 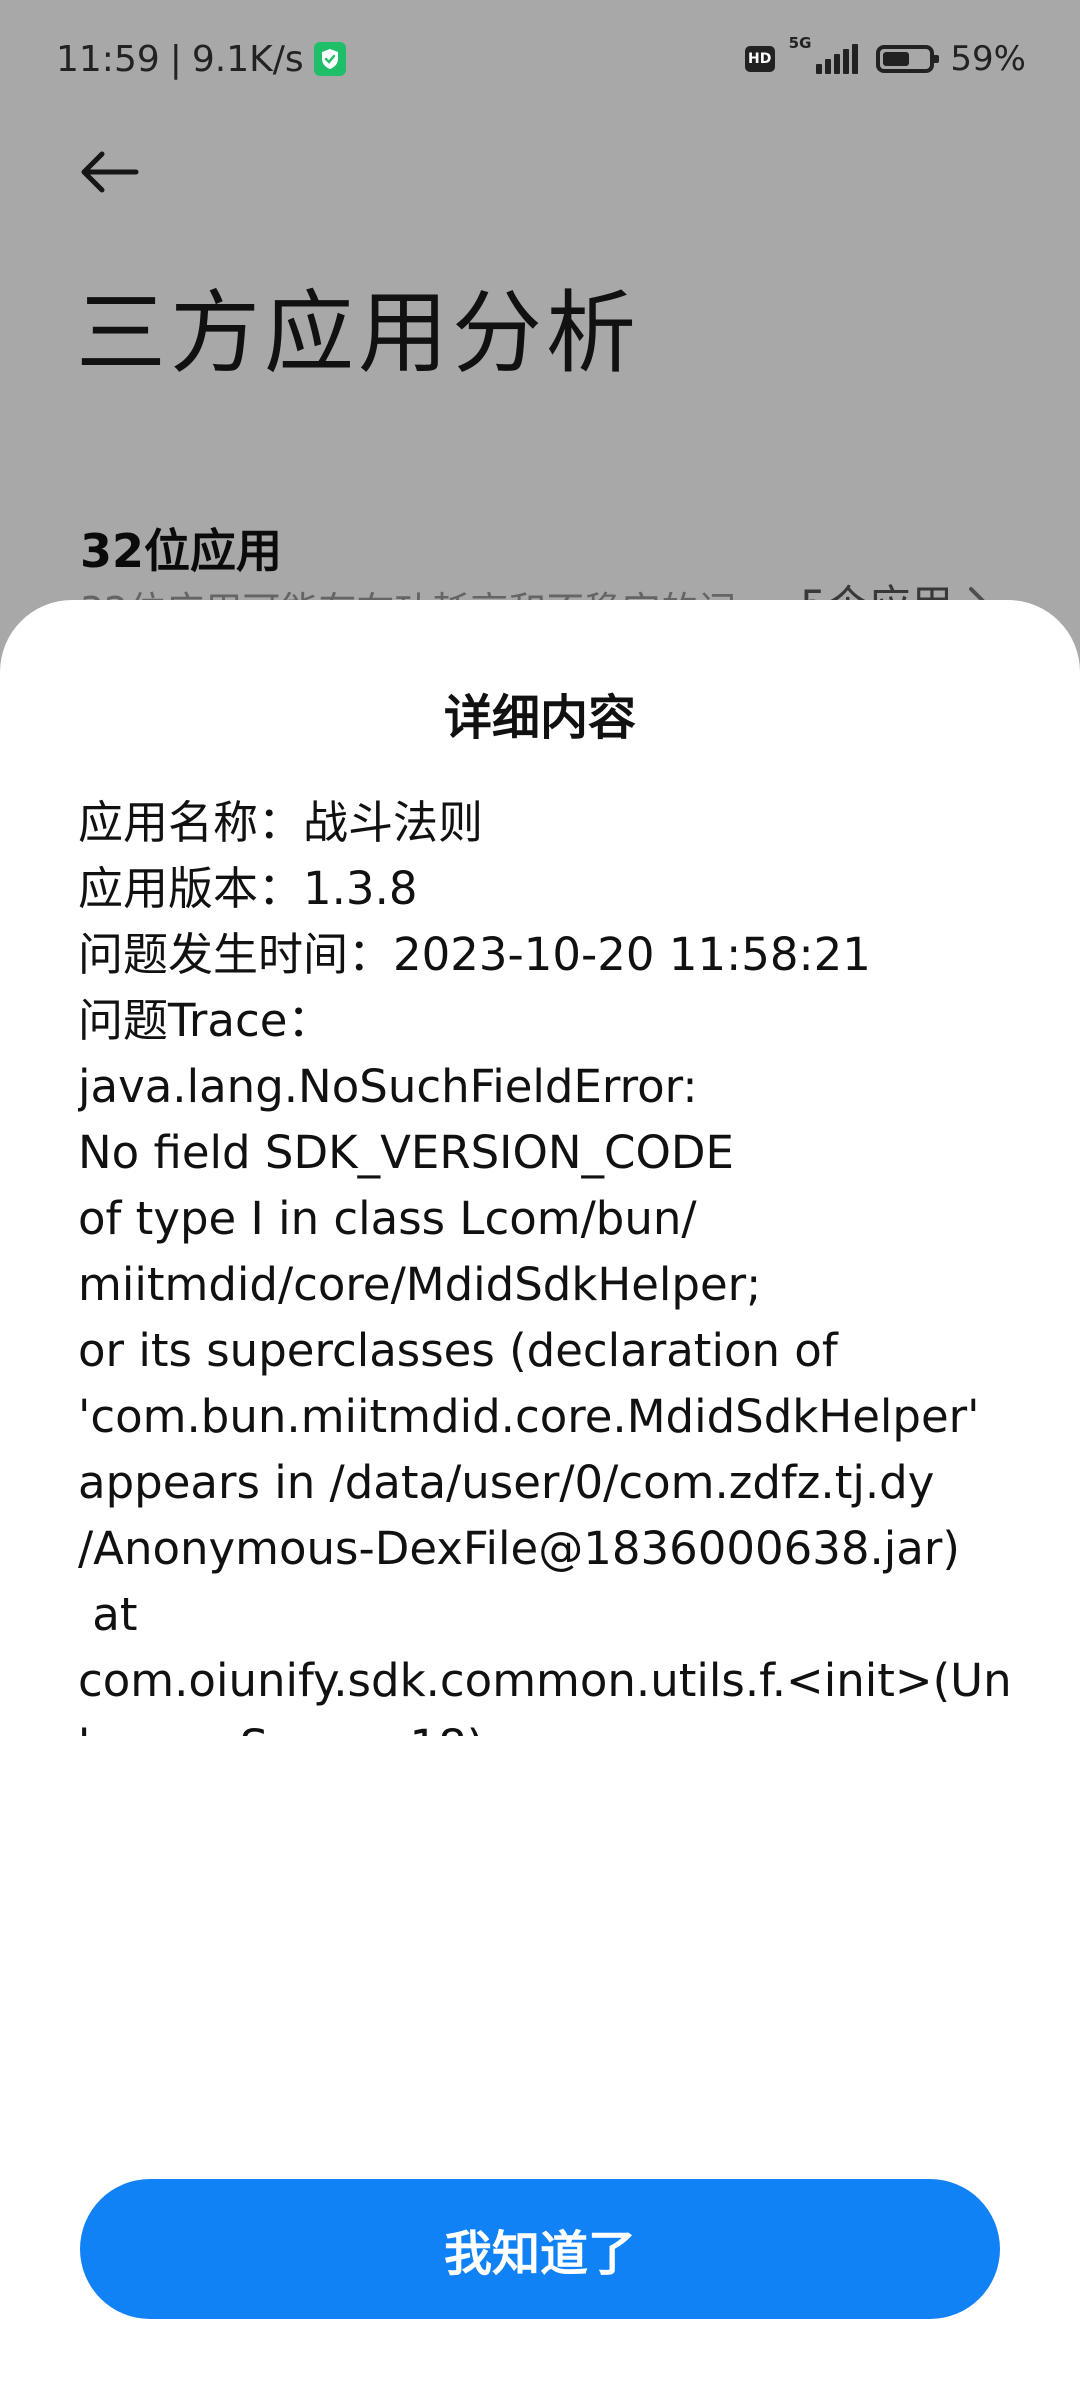 I want to click on status-left: 11:59 | 9.1K/s, so click(x=201, y=59).